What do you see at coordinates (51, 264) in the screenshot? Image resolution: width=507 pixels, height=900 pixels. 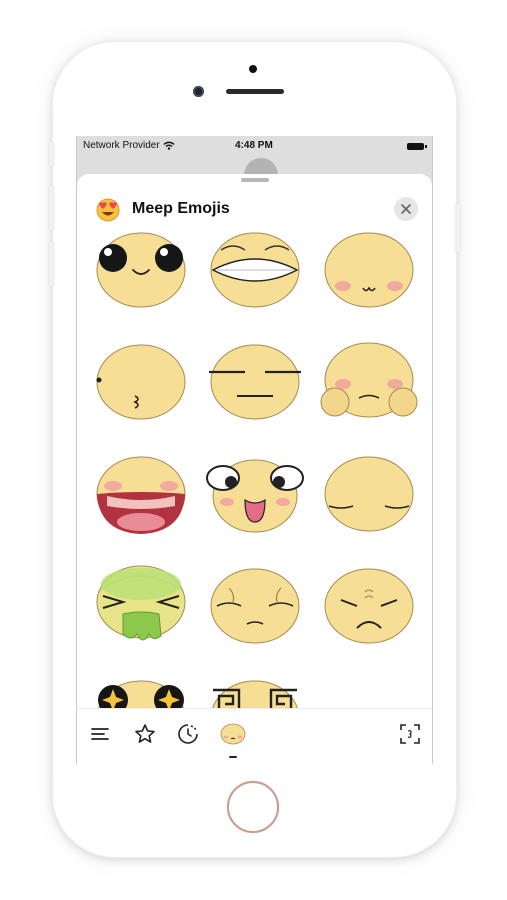 I see `volume-down-button` at bounding box center [51, 264].